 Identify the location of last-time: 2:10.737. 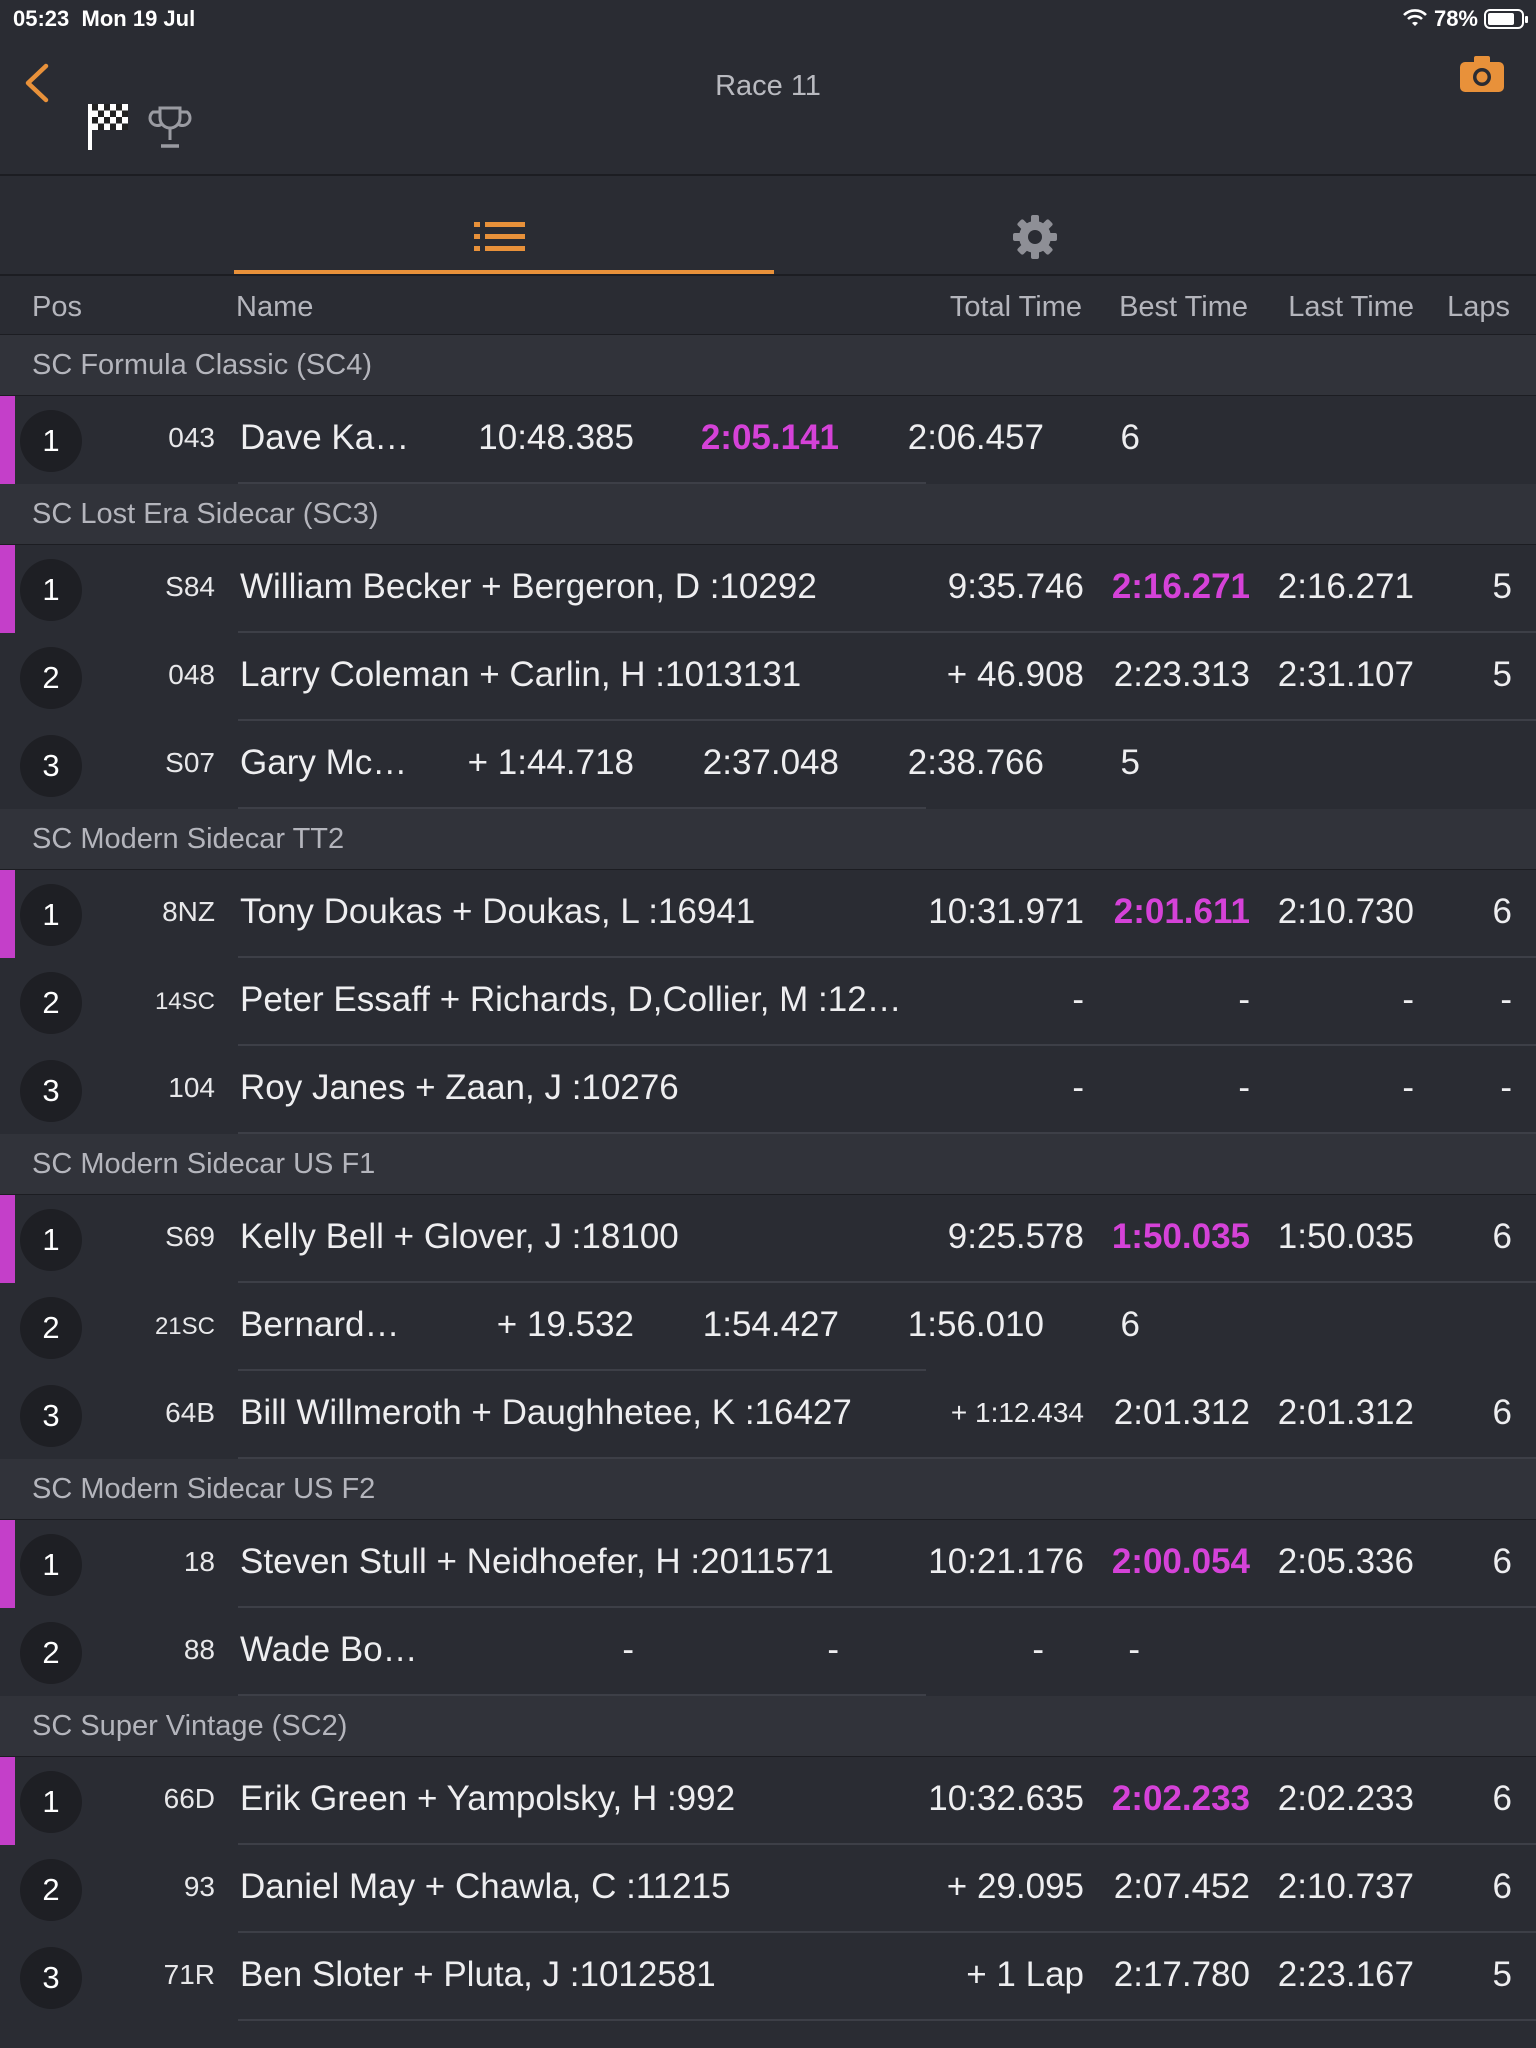
(1345, 1886).